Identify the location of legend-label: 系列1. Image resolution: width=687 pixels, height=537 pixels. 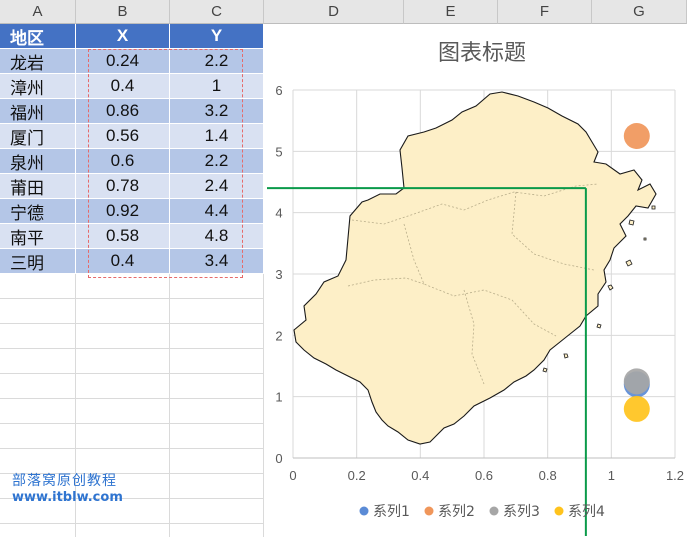
(391, 512).